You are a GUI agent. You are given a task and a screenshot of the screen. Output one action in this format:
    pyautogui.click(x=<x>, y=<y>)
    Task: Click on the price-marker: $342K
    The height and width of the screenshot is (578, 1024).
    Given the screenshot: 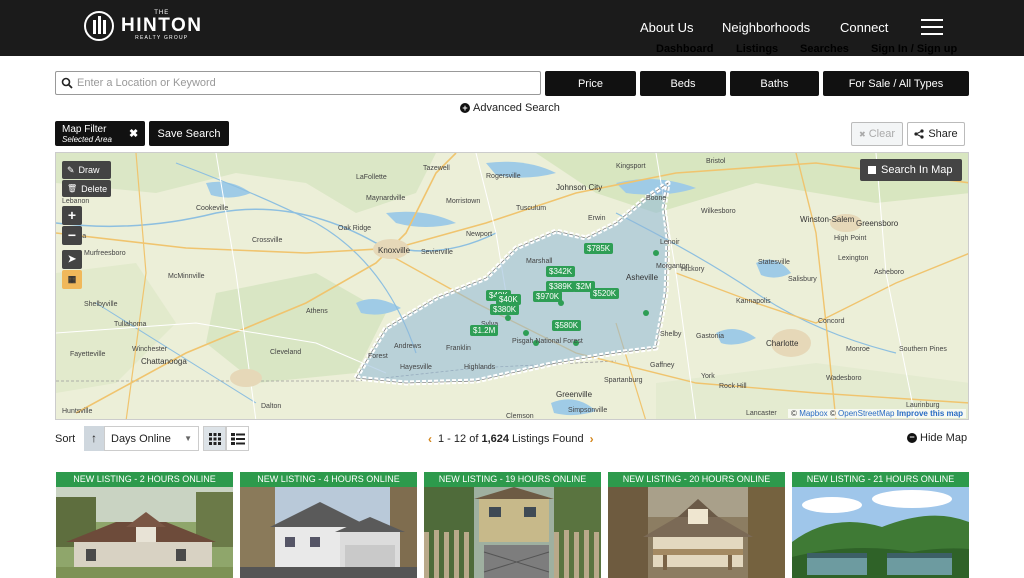 What is the action you would take?
    pyautogui.click(x=561, y=271)
    